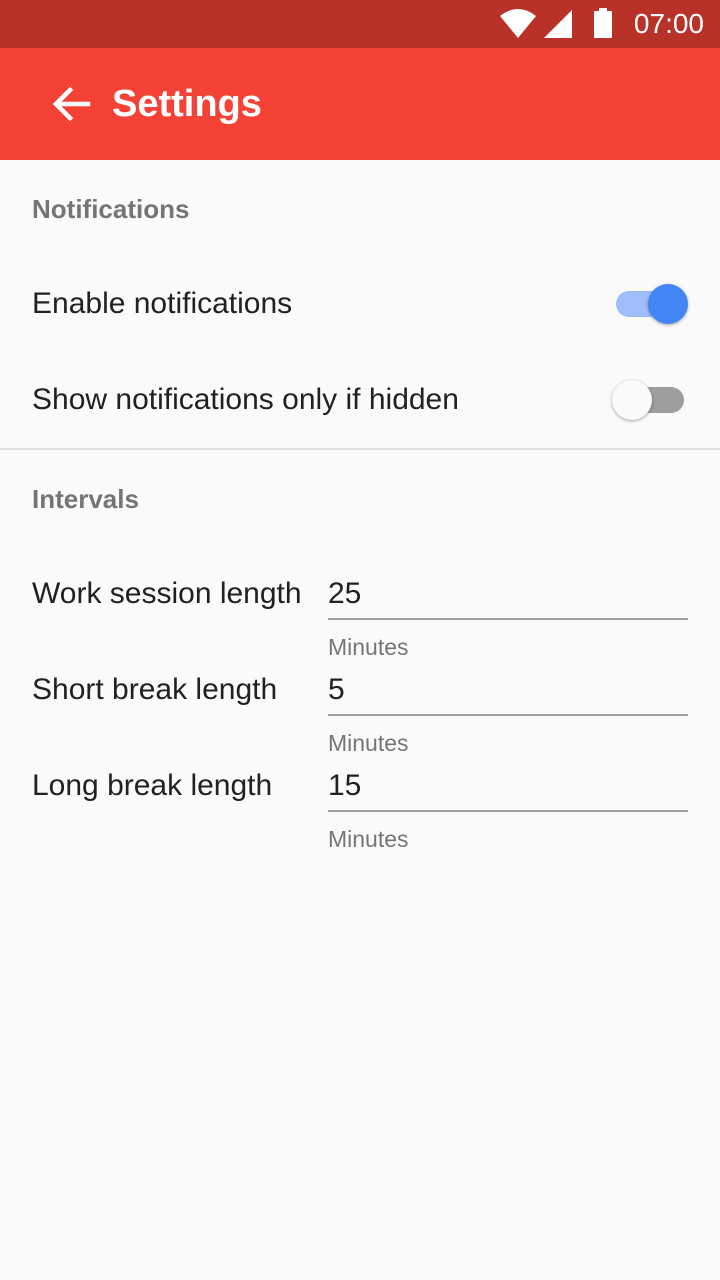 The width and height of the screenshot is (720, 1280). What do you see at coordinates (508, 787) in the screenshot?
I see `long-break-input` at bounding box center [508, 787].